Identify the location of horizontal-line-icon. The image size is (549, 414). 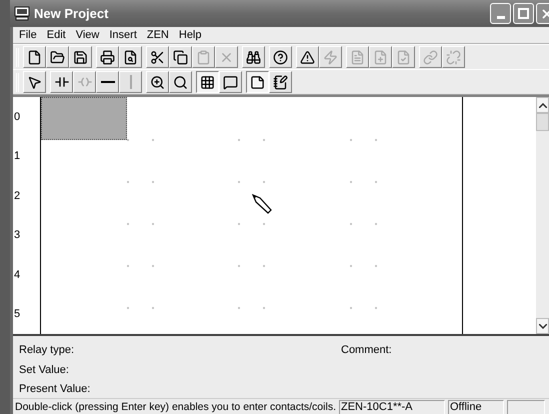
(107, 82).